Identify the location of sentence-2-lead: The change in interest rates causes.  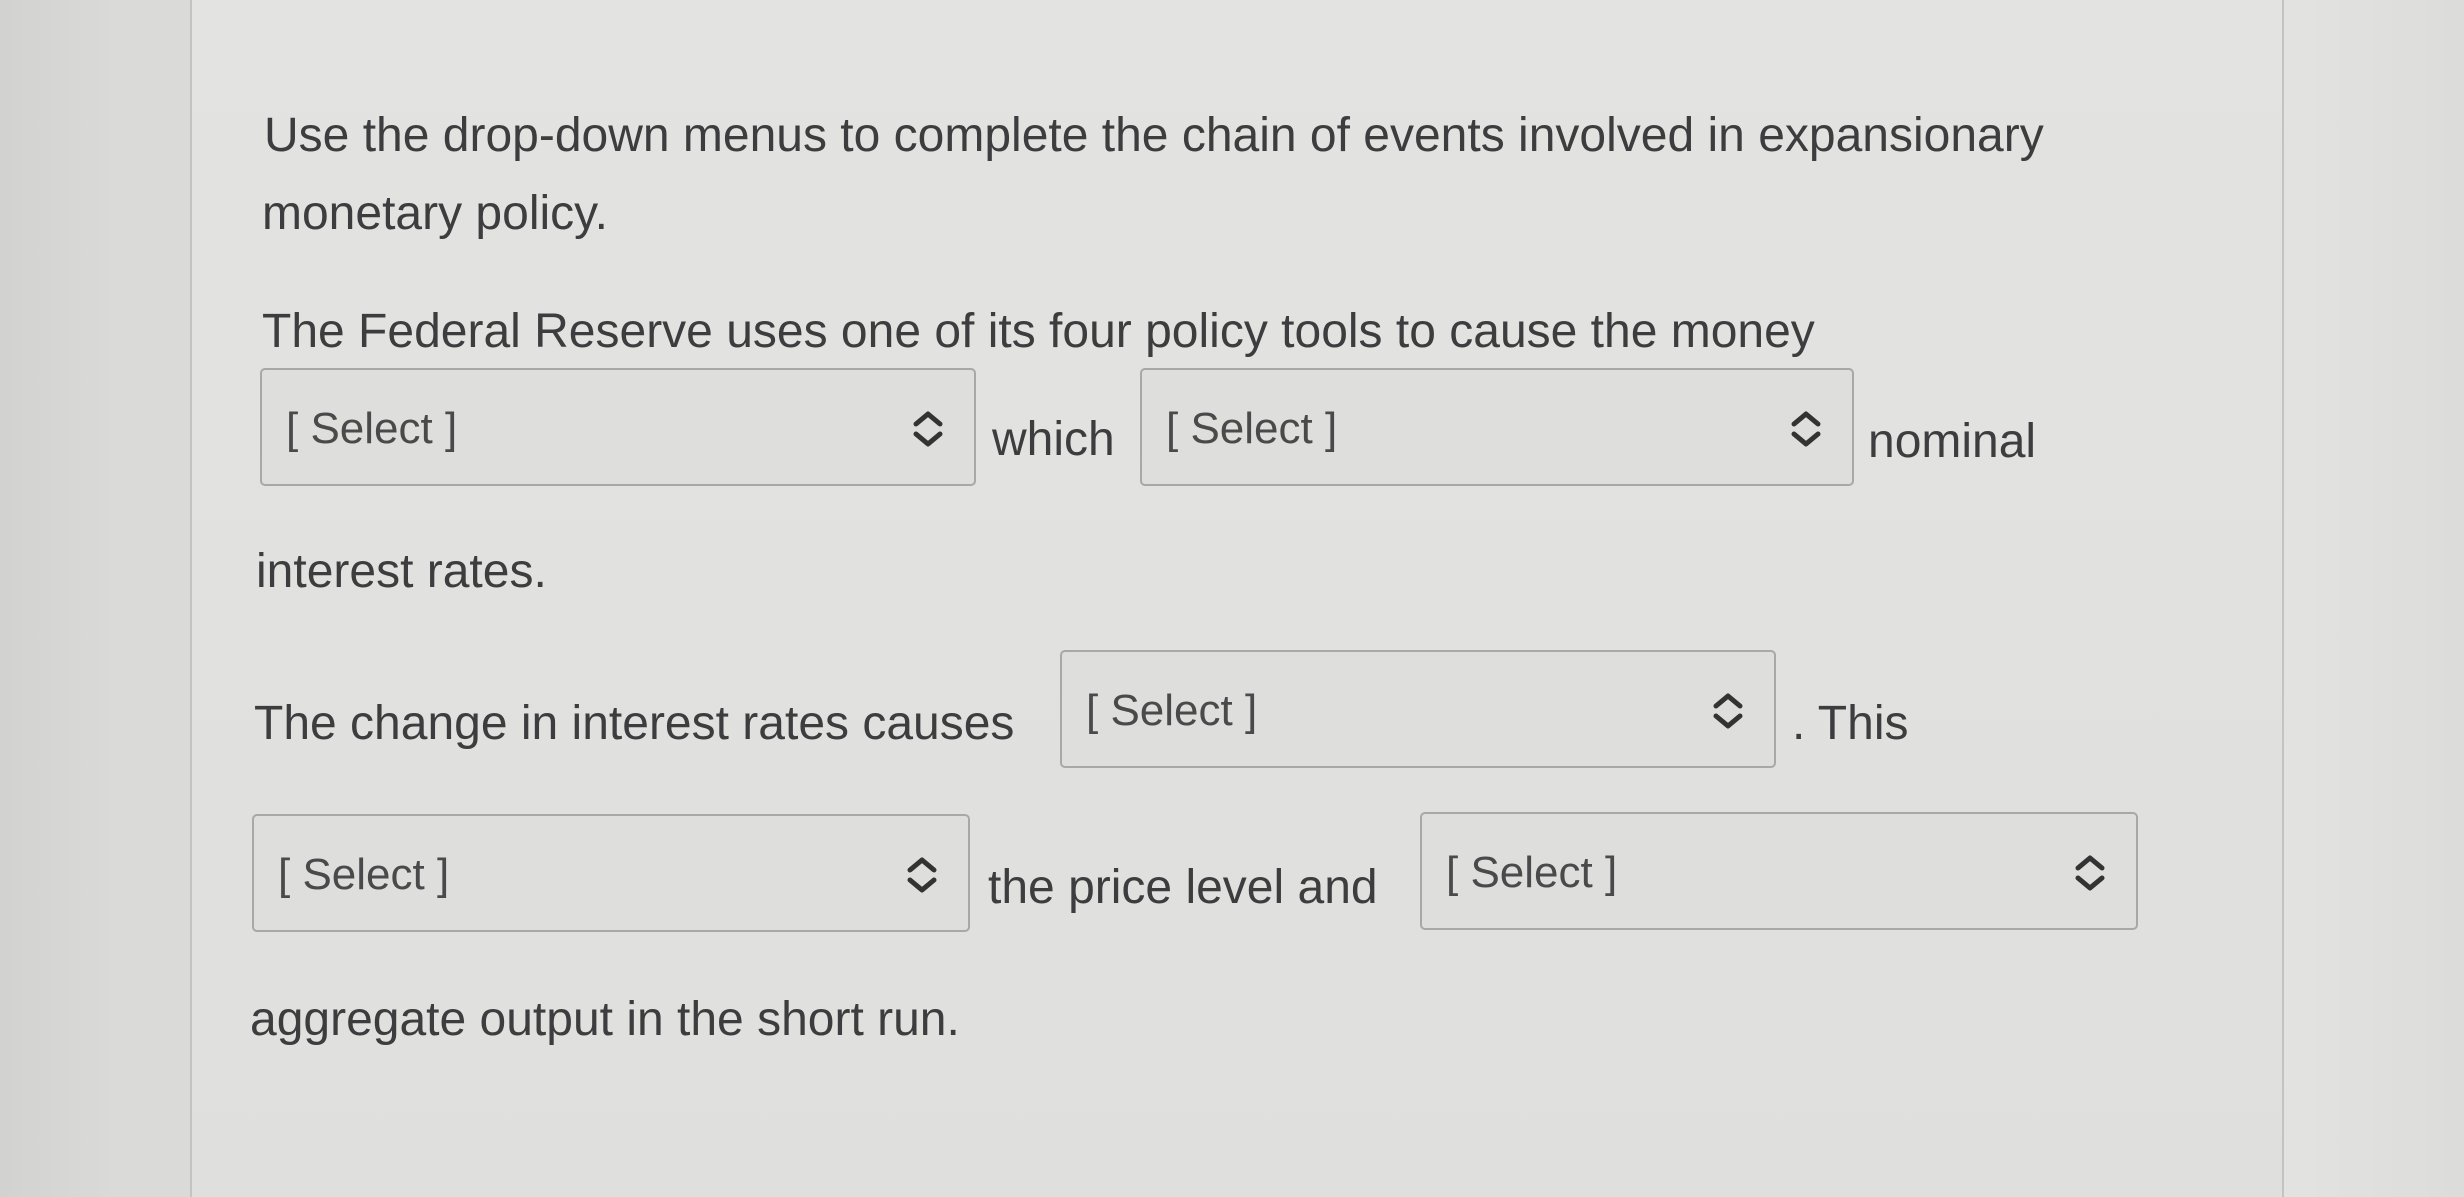
(634, 723).